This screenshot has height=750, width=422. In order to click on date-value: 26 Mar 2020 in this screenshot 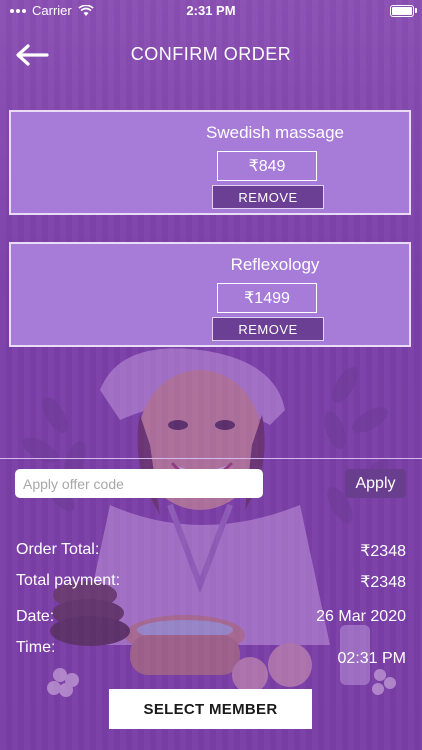, I will do `click(361, 616)`.